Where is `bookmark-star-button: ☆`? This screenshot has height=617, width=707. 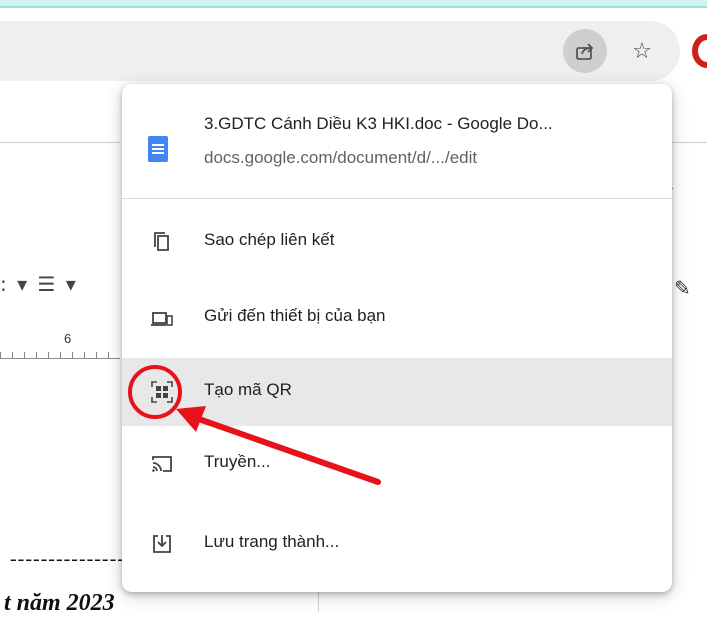
bookmark-star-button: ☆ is located at coordinates (642, 51).